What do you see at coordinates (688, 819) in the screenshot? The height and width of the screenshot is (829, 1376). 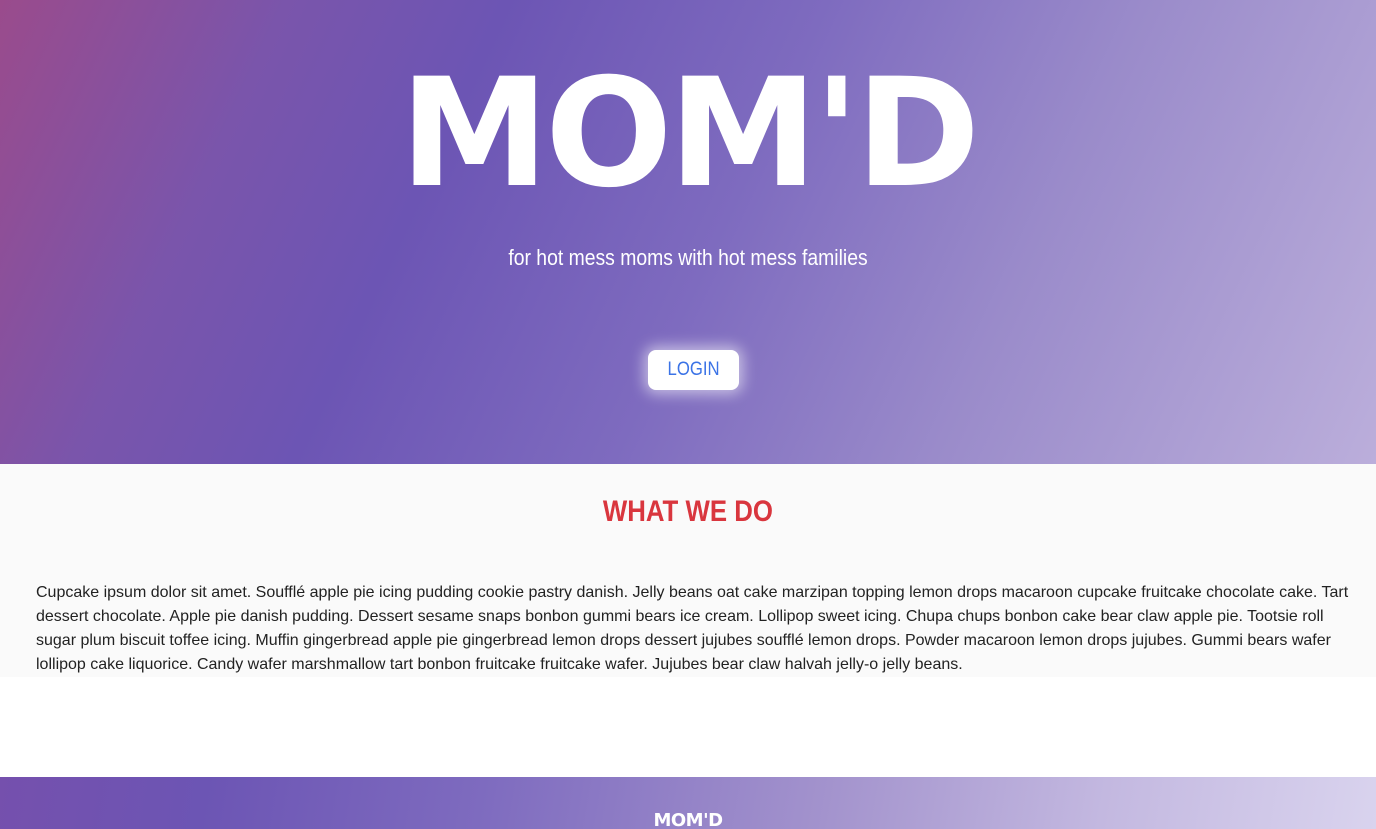 I see `footer-logo: MOM'D` at bounding box center [688, 819].